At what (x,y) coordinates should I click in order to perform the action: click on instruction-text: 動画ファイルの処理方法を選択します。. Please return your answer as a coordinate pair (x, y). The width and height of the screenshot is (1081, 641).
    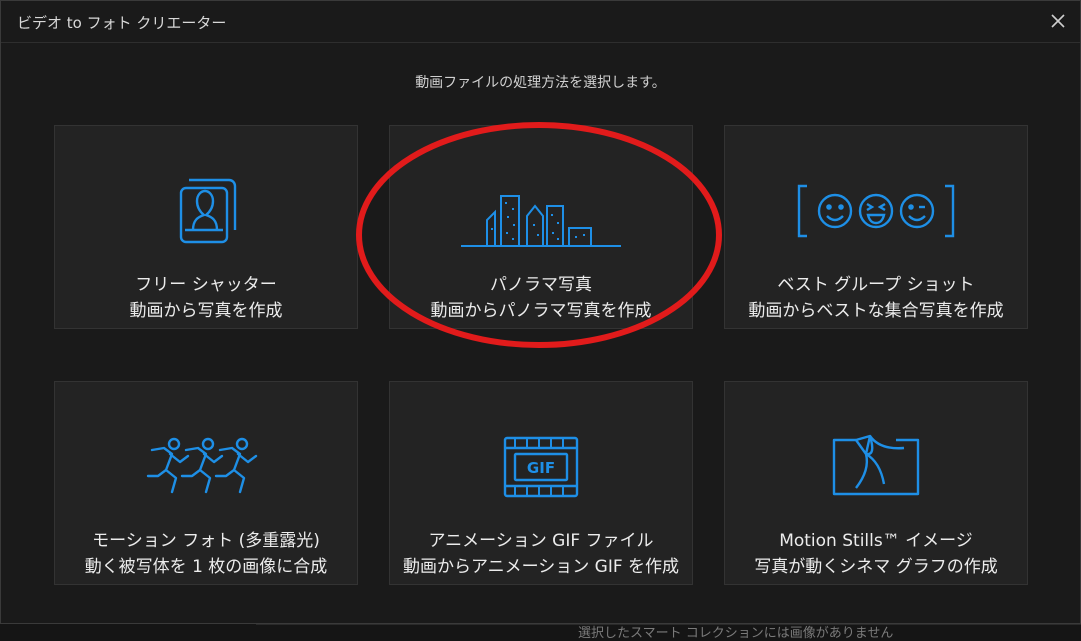
    Looking at the image, I should click on (540, 83).